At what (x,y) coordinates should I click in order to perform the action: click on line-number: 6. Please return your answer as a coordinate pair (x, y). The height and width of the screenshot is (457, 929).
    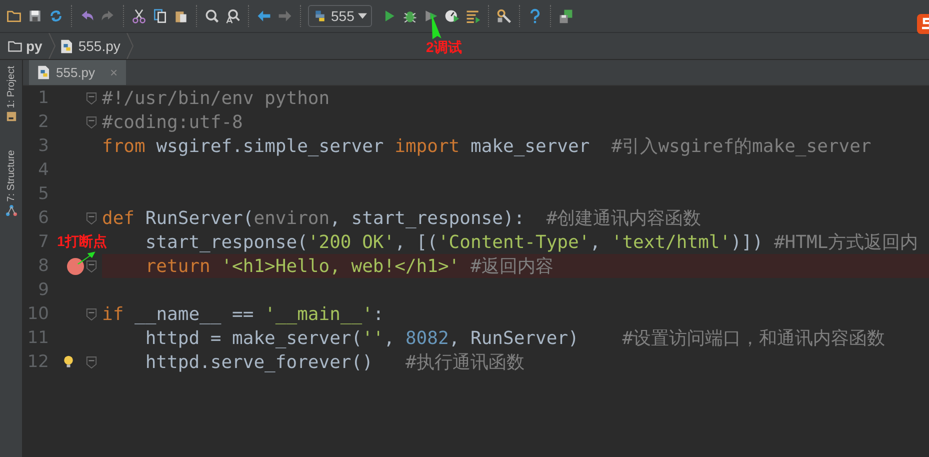
    Looking at the image, I should click on (43, 218).